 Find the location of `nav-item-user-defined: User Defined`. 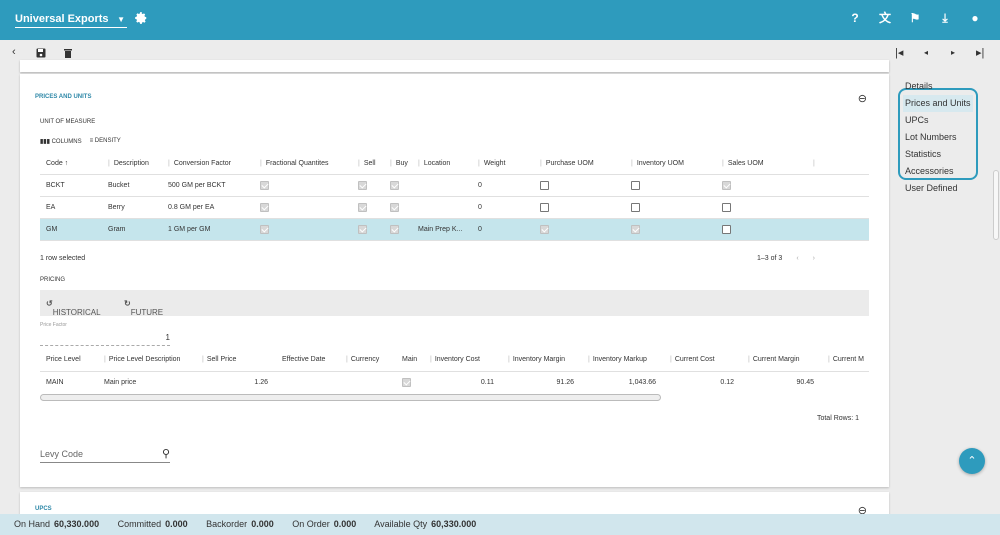

nav-item-user-defined: User Defined is located at coordinates (939, 188).